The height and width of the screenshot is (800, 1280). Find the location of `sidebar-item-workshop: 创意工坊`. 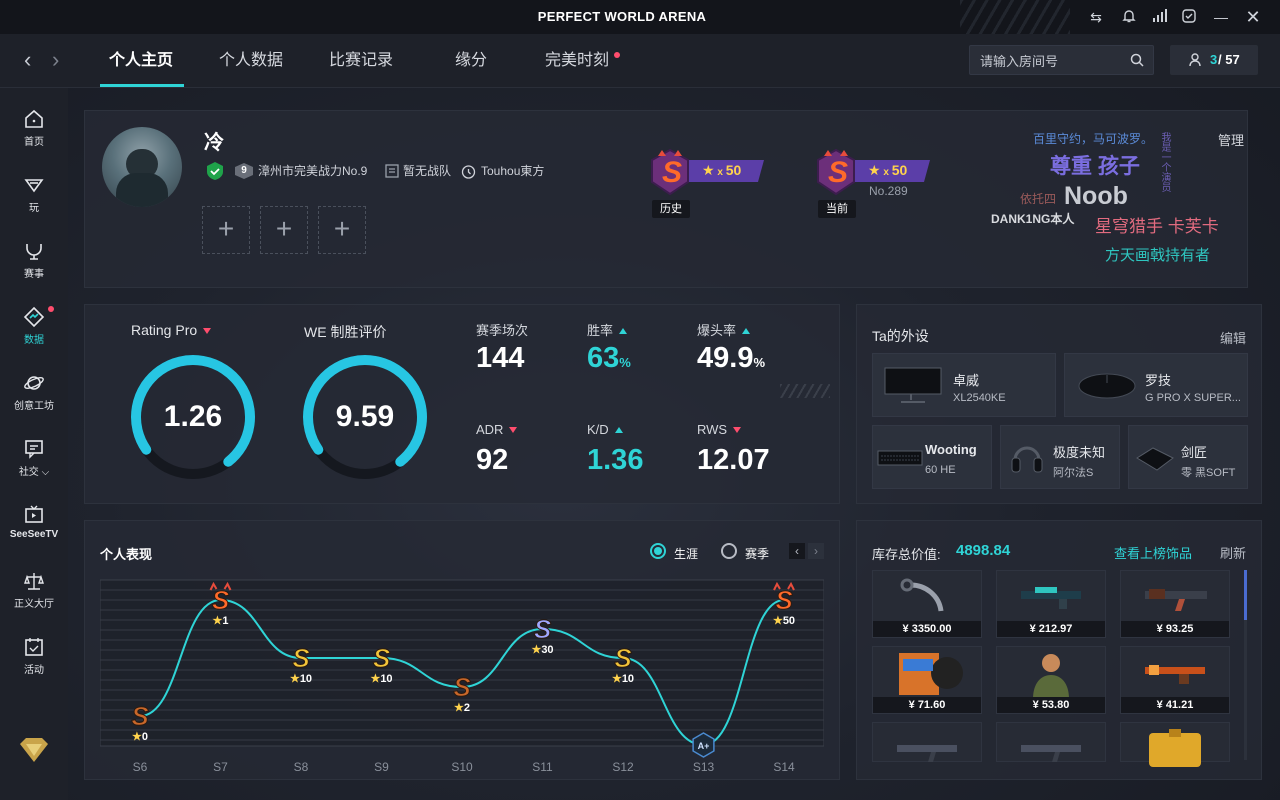

sidebar-item-workshop: 创意工坊 is located at coordinates (34, 398).